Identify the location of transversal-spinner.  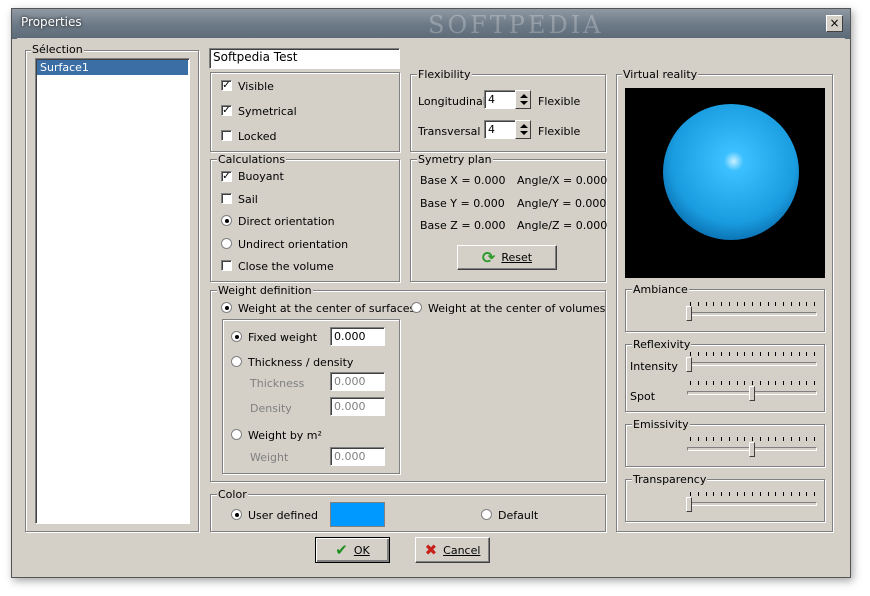
(523, 129).